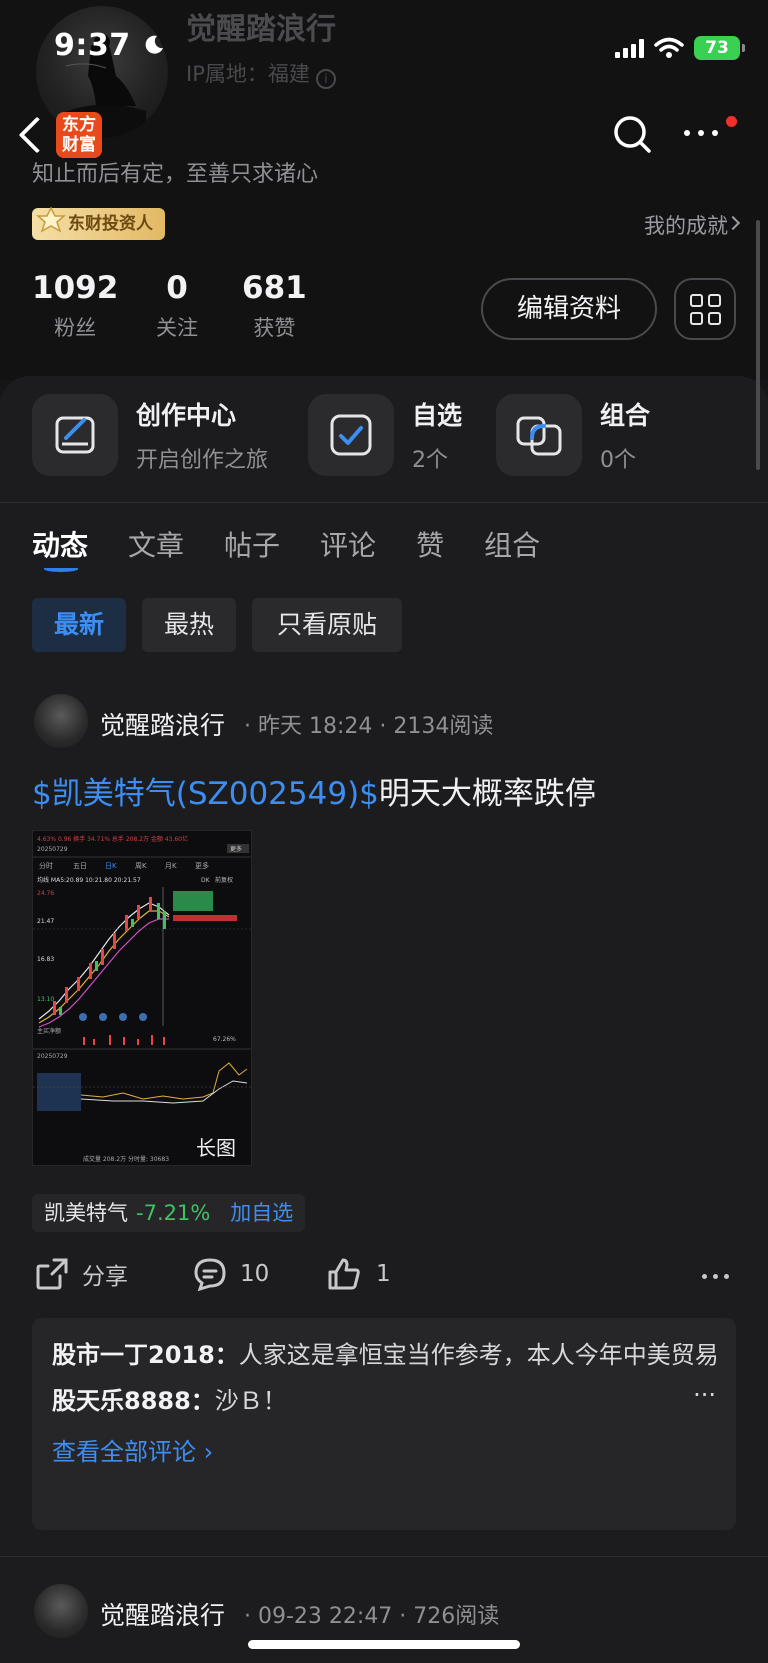 This screenshot has height=1663, width=768. I want to click on svg-text: DK, so click(206, 880).